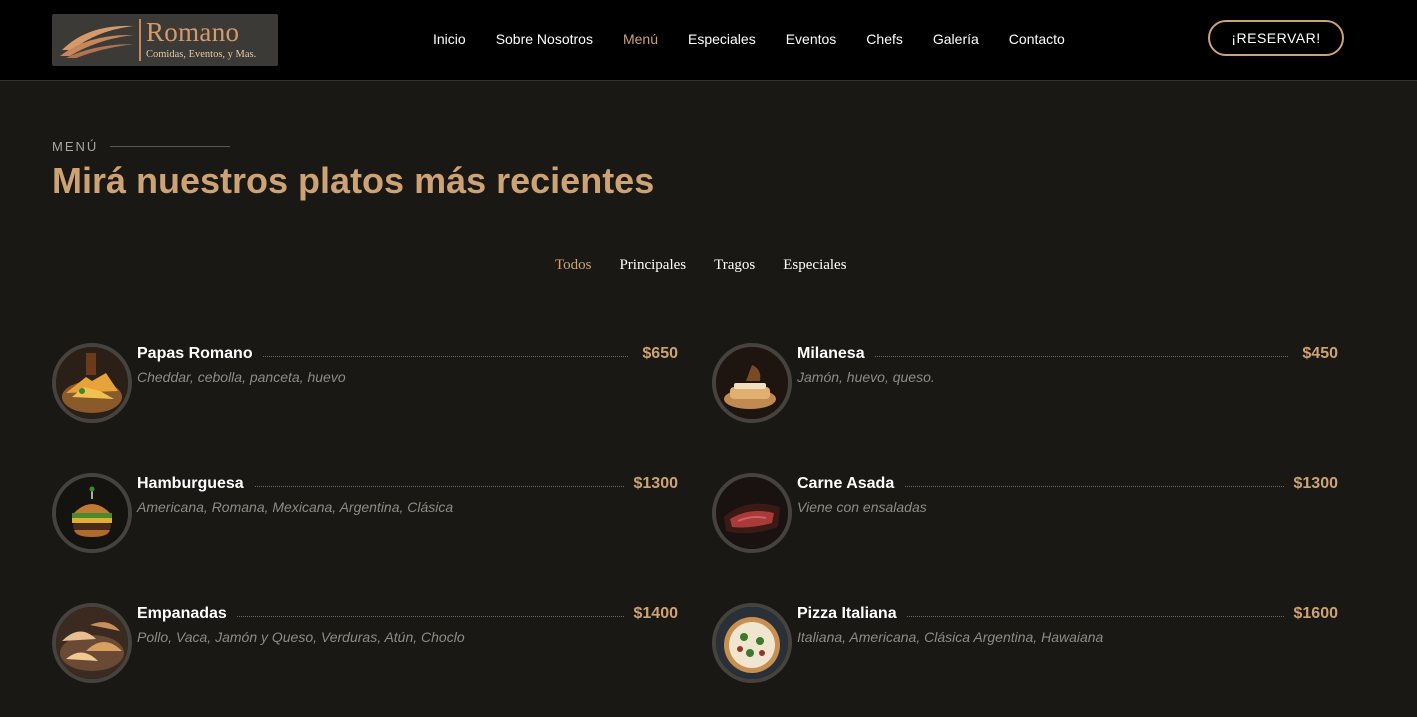 This screenshot has width=1417, height=717. I want to click on filter-especiales: Especiales, so click(814, 265).